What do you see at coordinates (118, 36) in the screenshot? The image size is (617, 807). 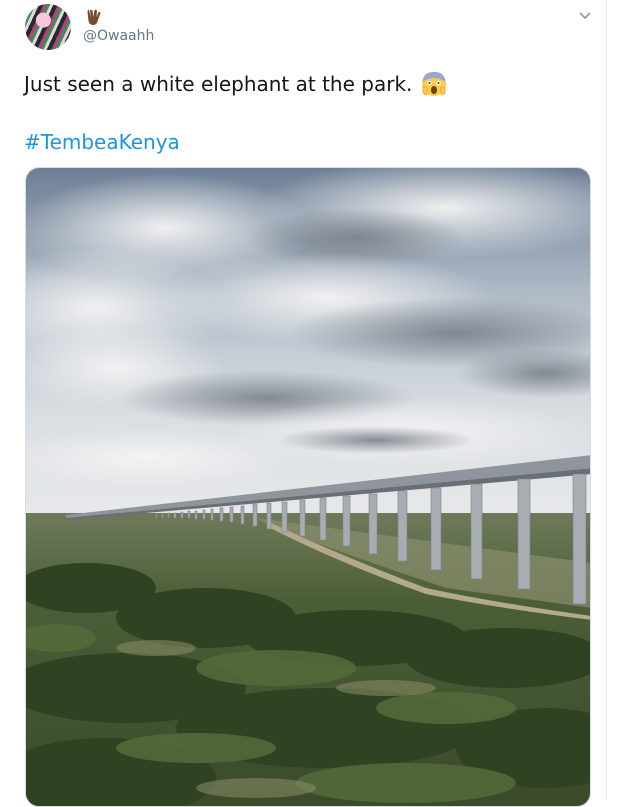 I see `user-handle: @Owaahh` at bounding box center [118, 36].